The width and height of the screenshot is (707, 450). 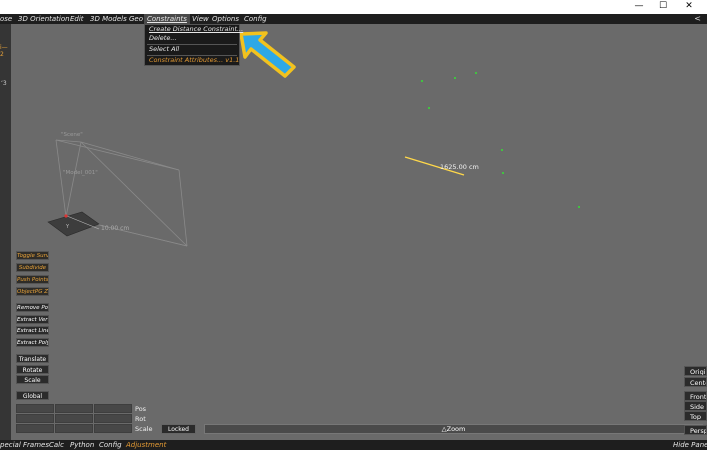 What do you see at coordinates (113, 428) in the screenshot?
I see `scale-z-field` at bounding box center [113, 428].